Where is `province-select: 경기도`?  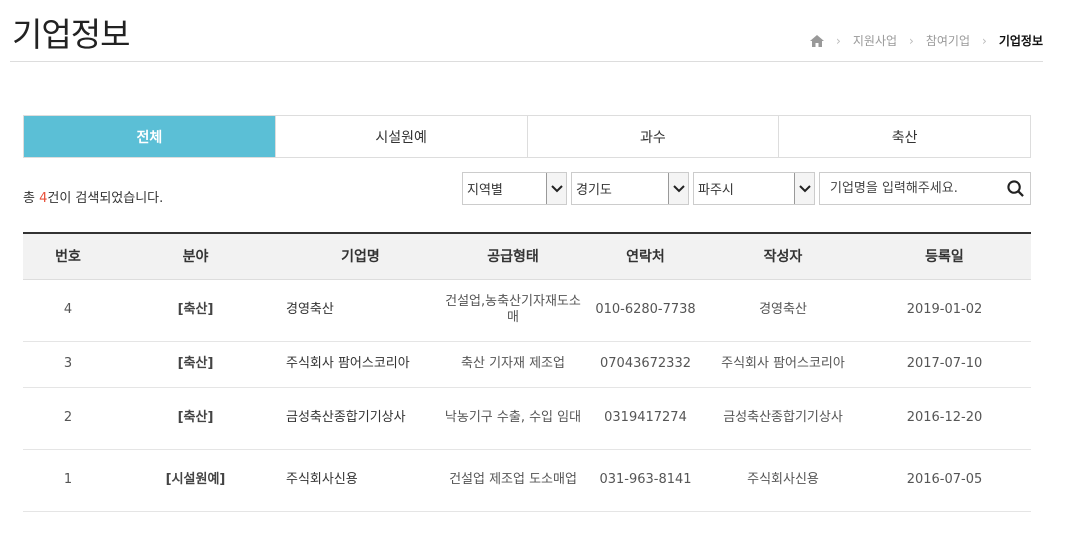
province-select: 경기도 is located at coordinates (630, 188).